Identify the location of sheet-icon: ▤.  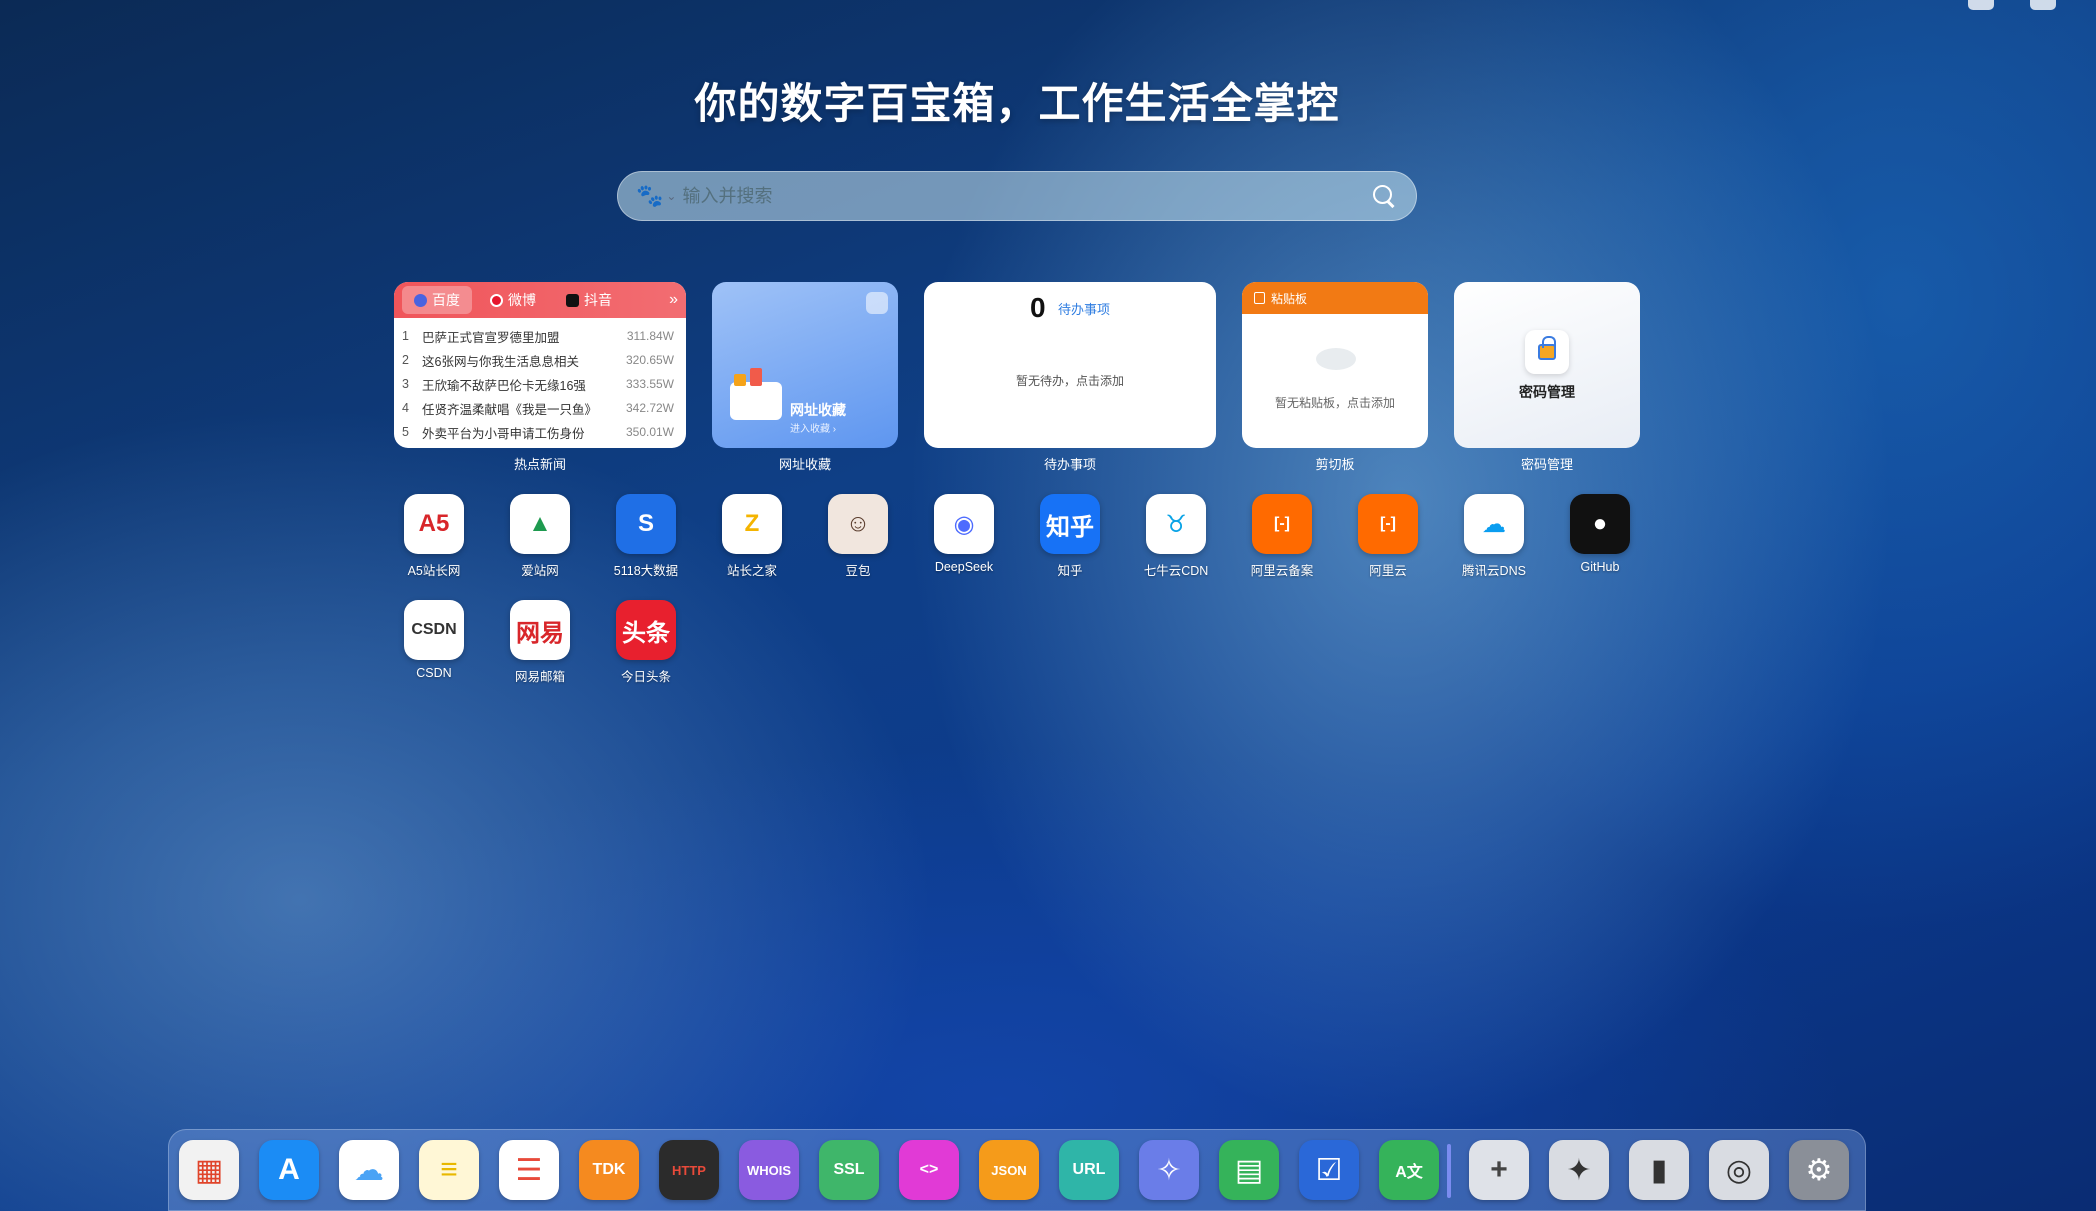
(1249, 1170).